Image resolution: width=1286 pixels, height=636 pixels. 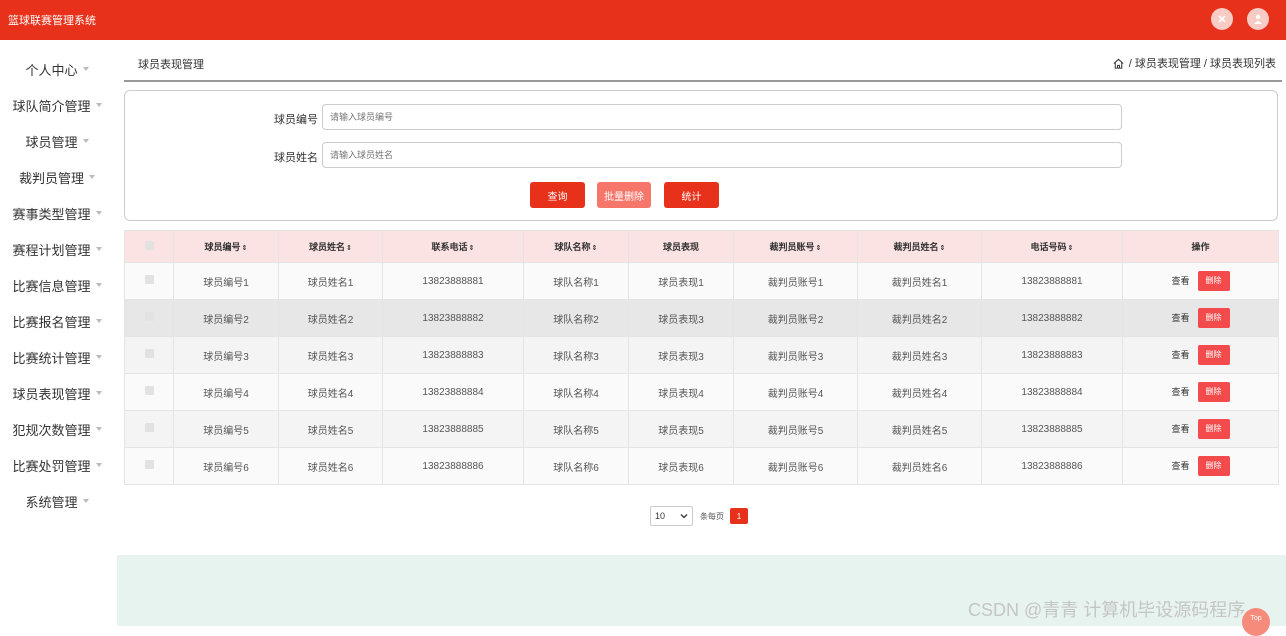 What do you see at coordinates (226, 355) in the screenshot?
I see `cell: 球员编号3` at bounding box center [226, 355].